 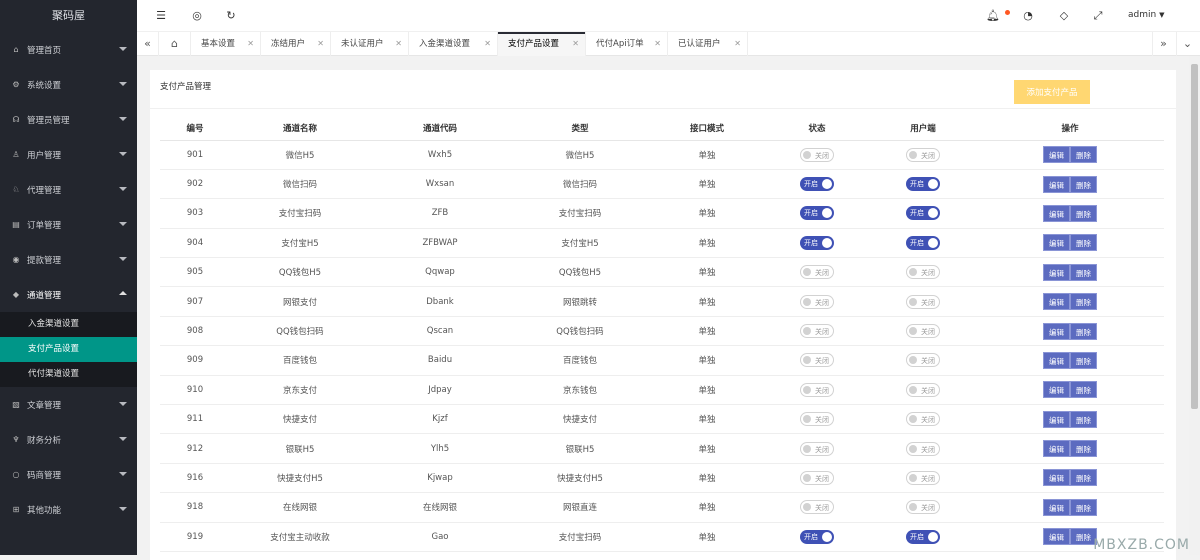 What do you see at coordinates (708, 44) in the screenshot?
I see `tab: 已认证用户 ✕` at bounding box center [708, 44].